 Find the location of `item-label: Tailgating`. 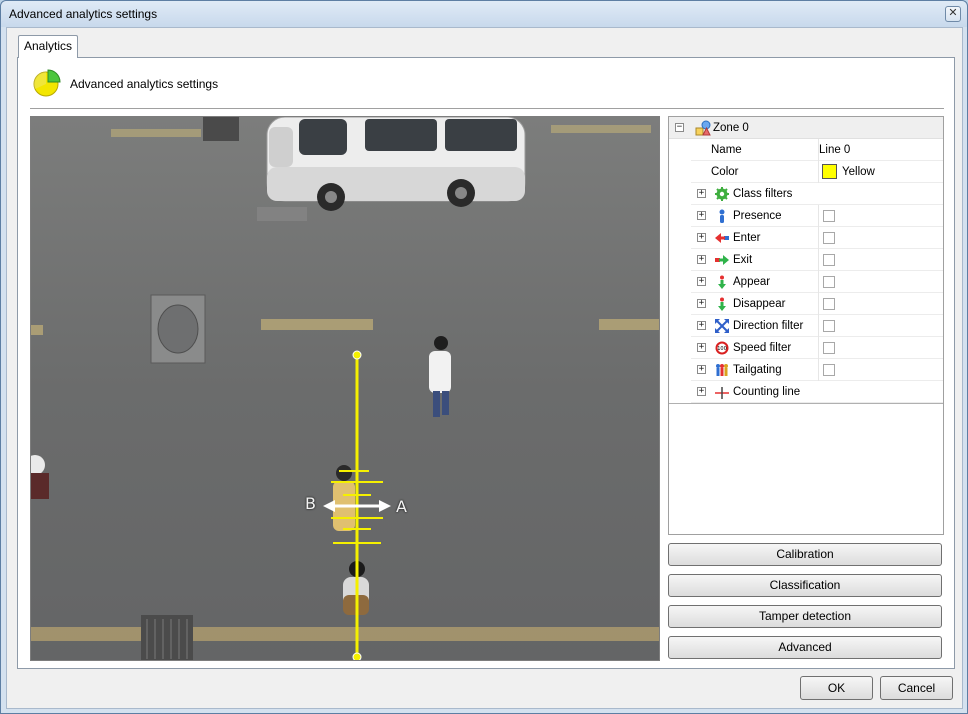

item-label: Tailgating is located at coordinates (757, 370).